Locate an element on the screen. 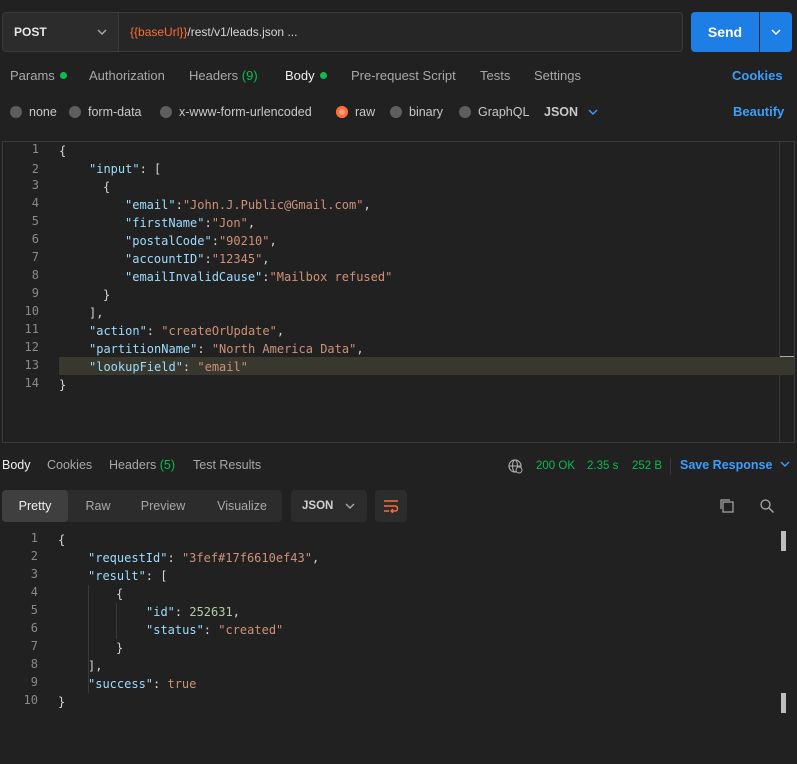 This screenshot has height=764, width=797. json-key: "id" is located at coordinates (160, 612).